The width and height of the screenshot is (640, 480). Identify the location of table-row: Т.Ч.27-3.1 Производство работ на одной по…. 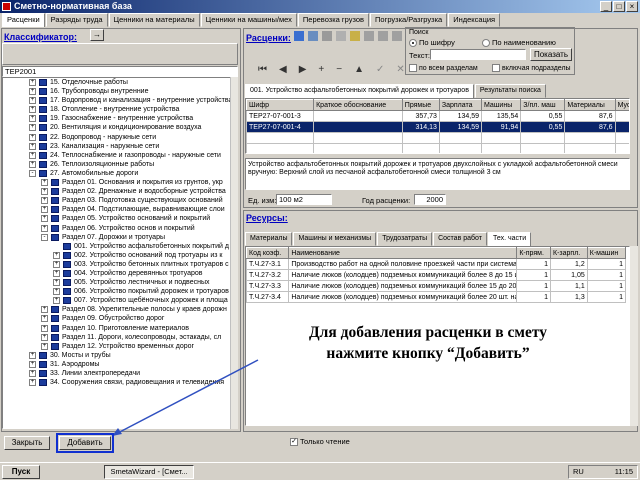
(436, 264).